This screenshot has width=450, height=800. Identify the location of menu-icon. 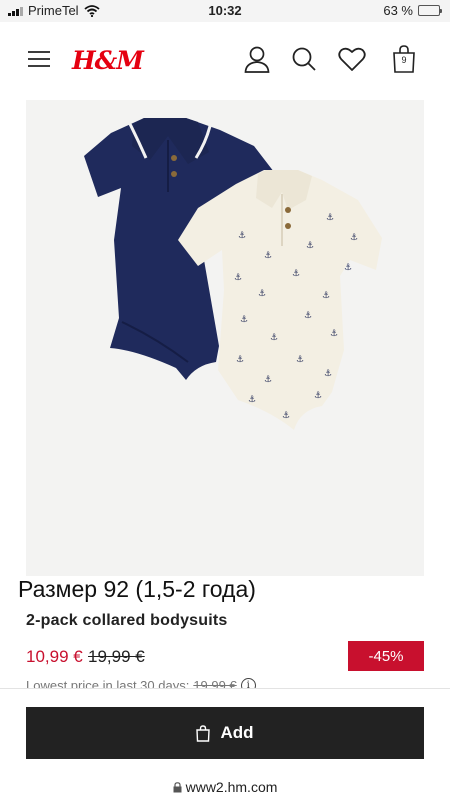
(39, 59).